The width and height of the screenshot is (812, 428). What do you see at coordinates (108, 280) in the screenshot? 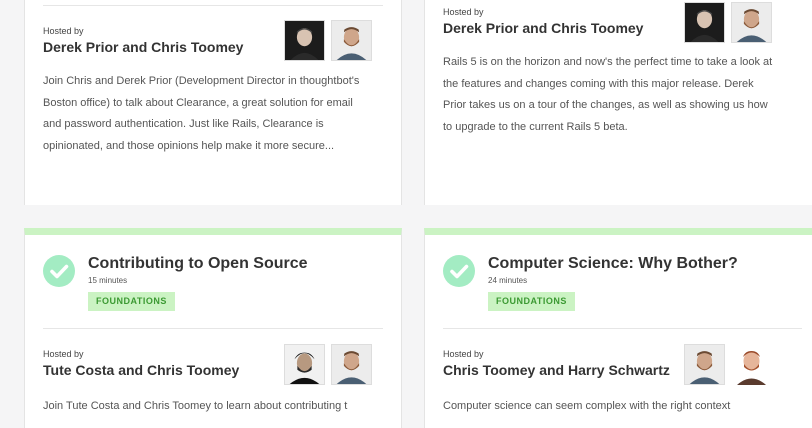
I see `course-duration: 15 minutes` at bounding box center [108, 280].